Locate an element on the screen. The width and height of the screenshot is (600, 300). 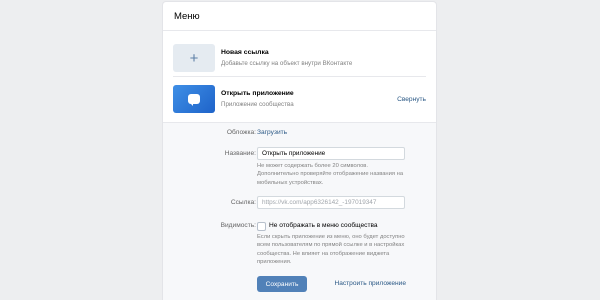
menu-item-title: Новая ссылка is located at coordinates (245, 52).